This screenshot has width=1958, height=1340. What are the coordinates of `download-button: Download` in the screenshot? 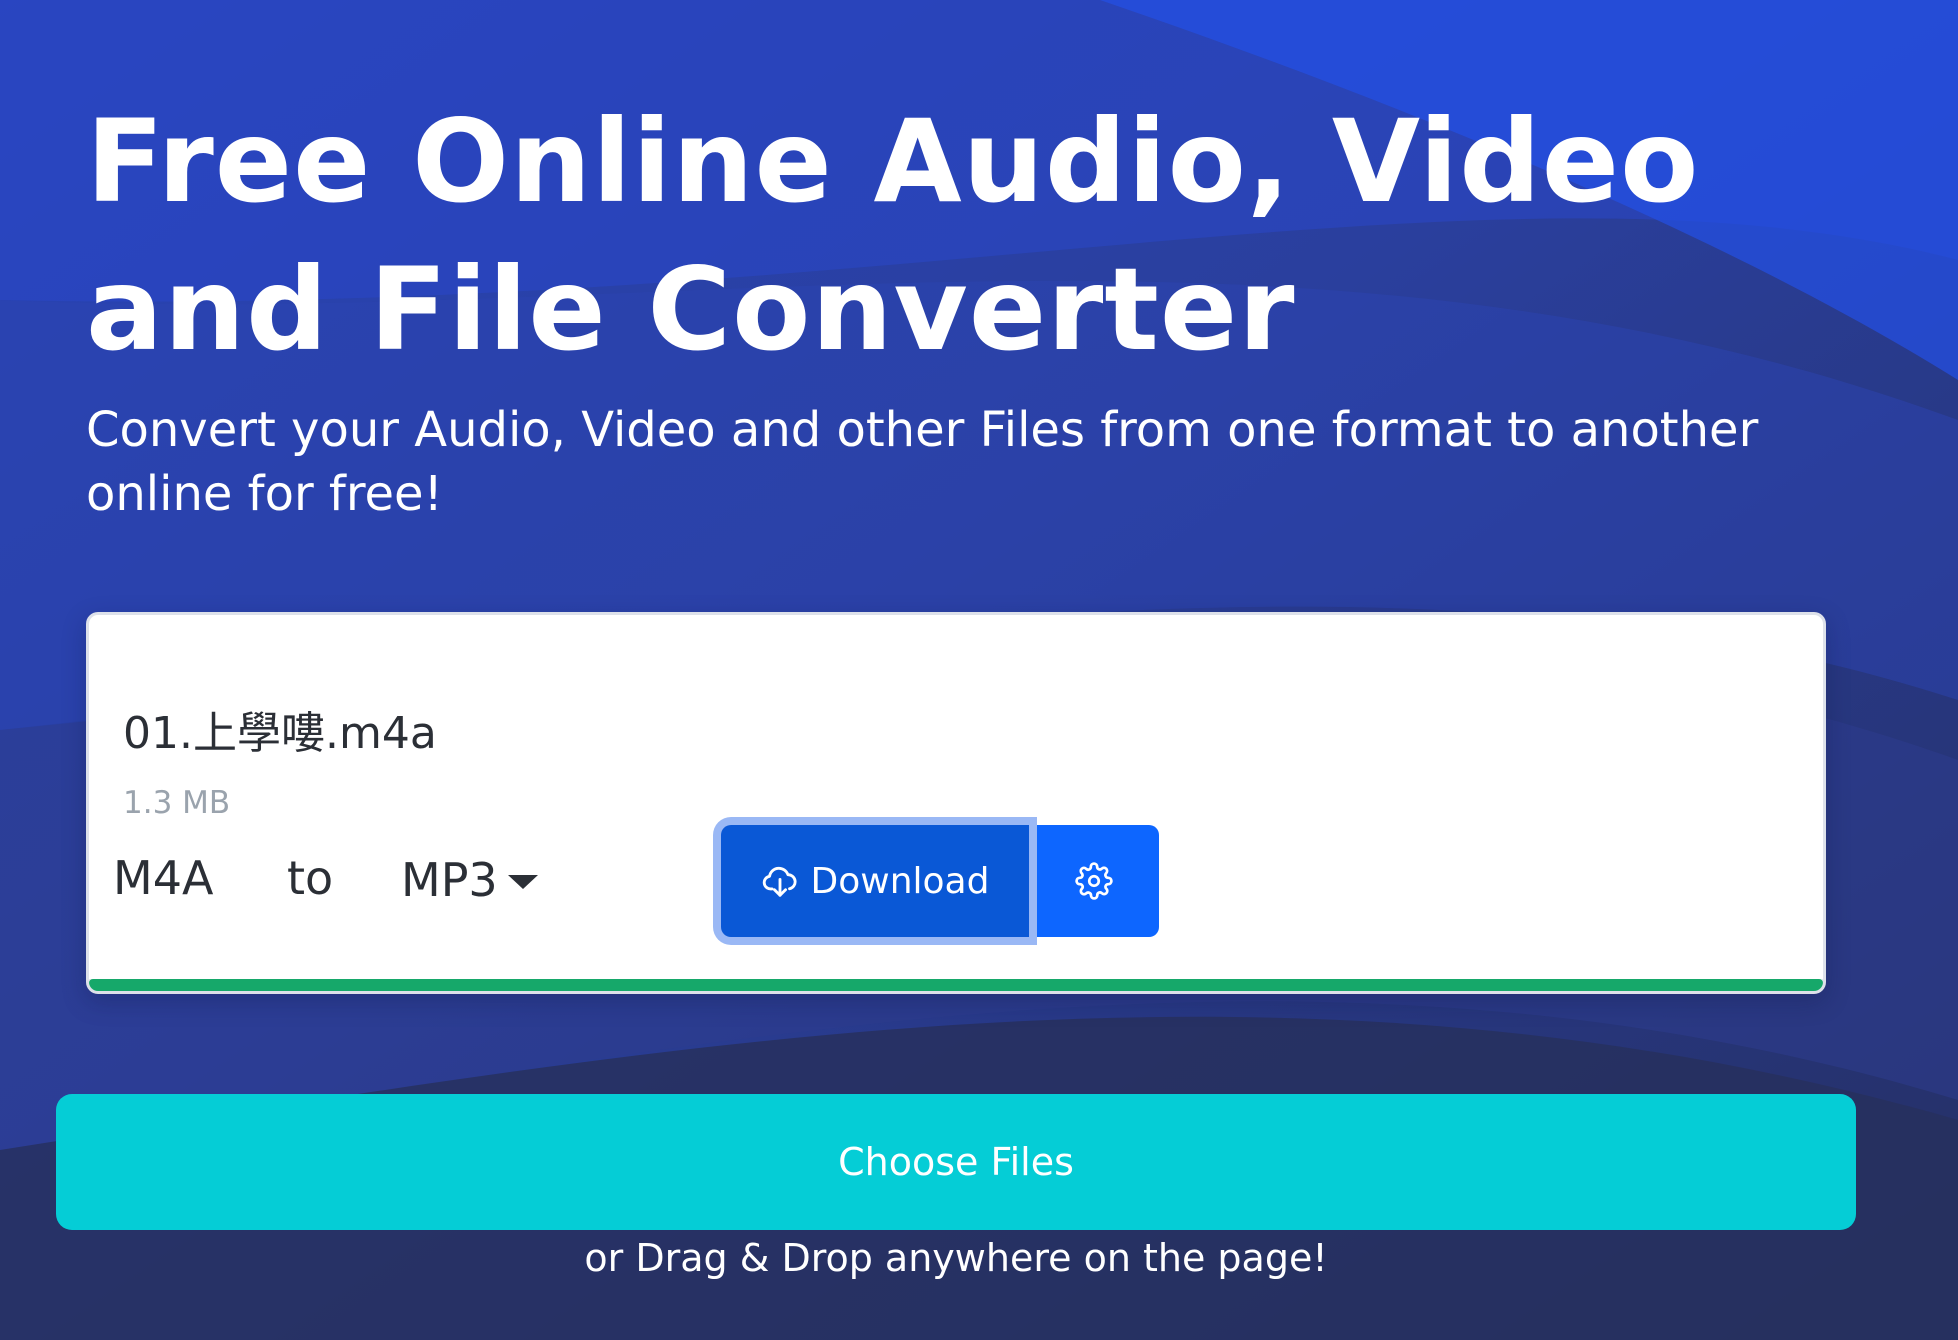 It's located at (875, 881).